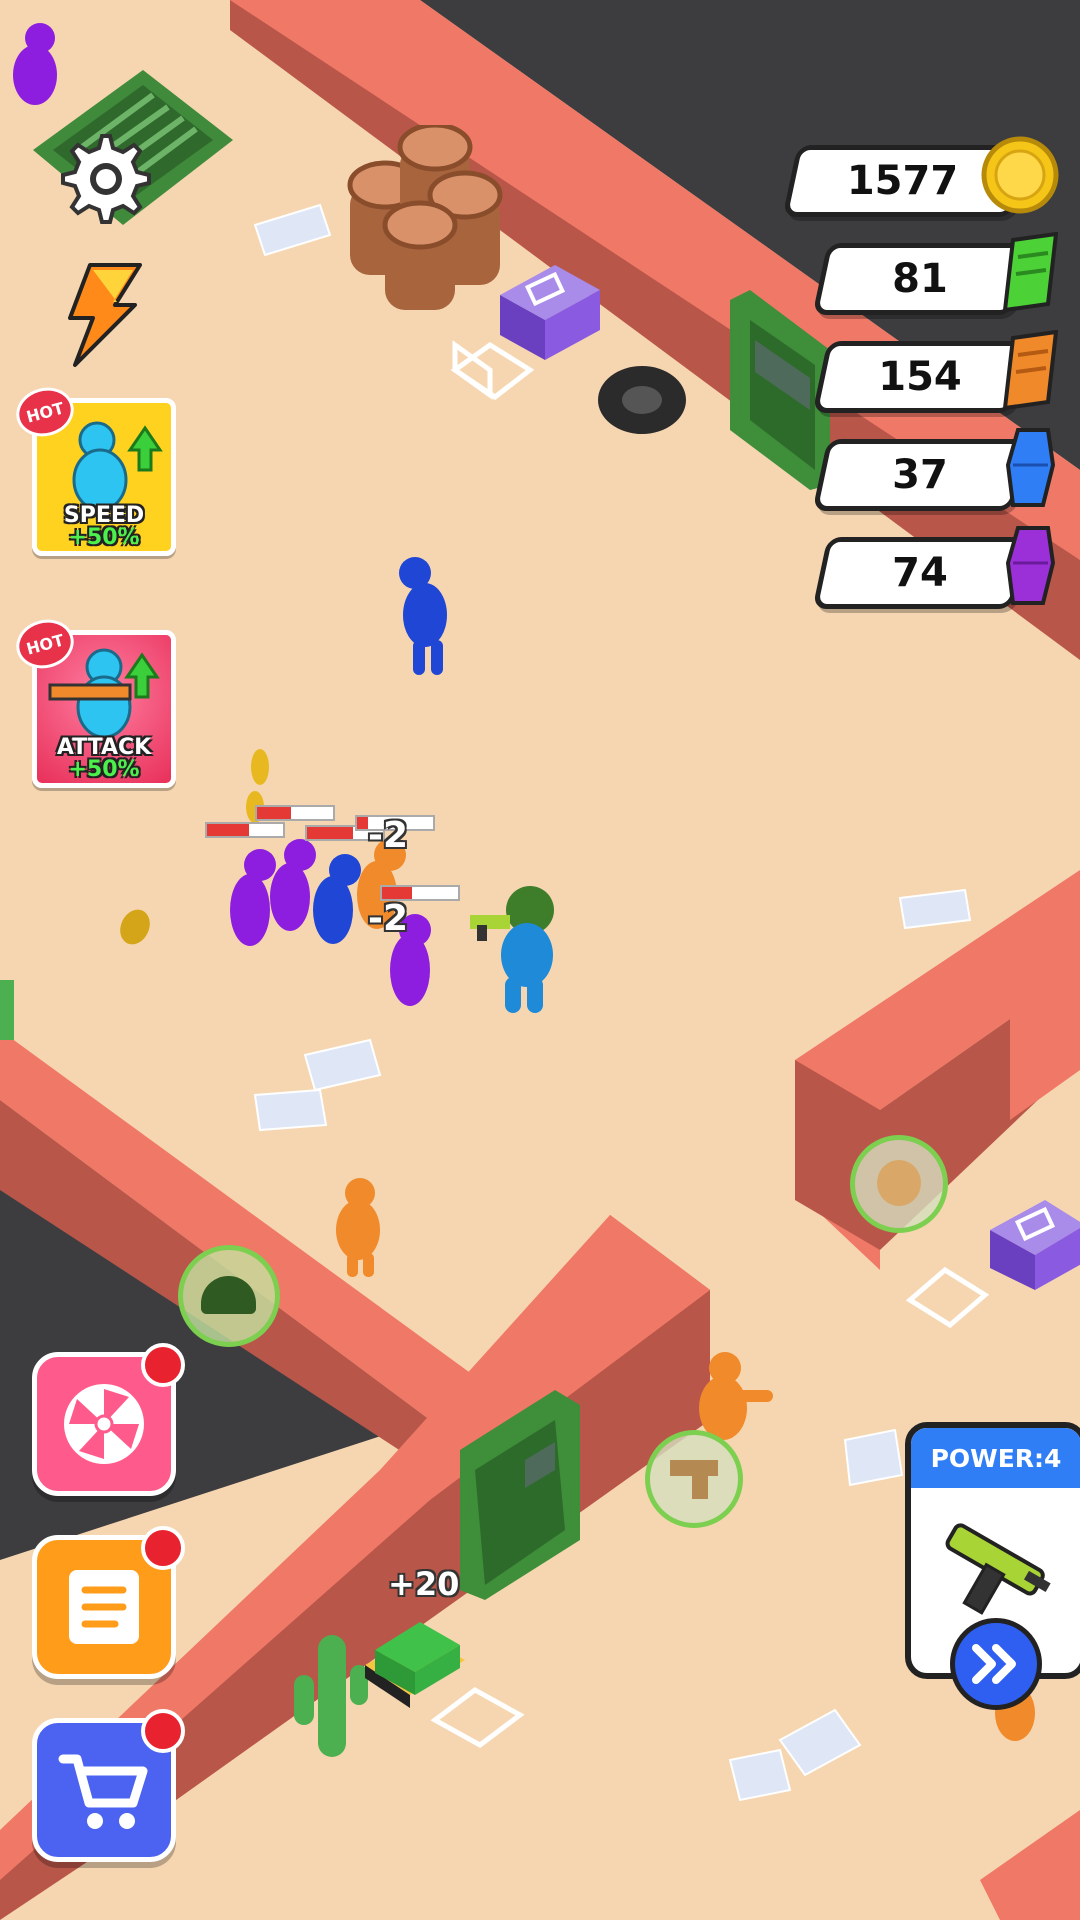 The width and height of the screenshot is (1080, 1920). I want to click on orange-value: 154, so click(920, 377).